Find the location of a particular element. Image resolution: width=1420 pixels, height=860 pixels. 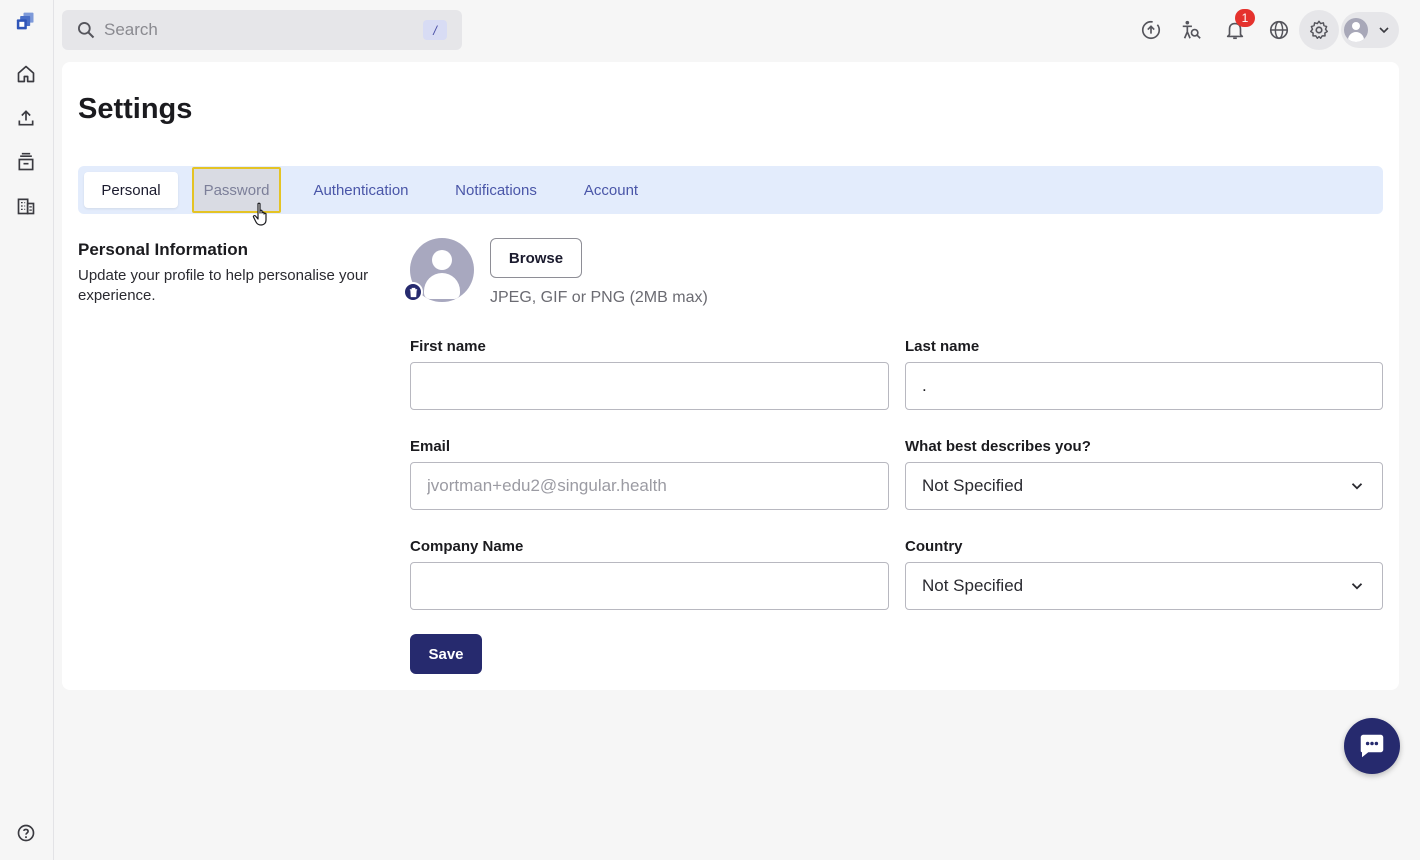

upload-icon is located at coordinates (26, 118).